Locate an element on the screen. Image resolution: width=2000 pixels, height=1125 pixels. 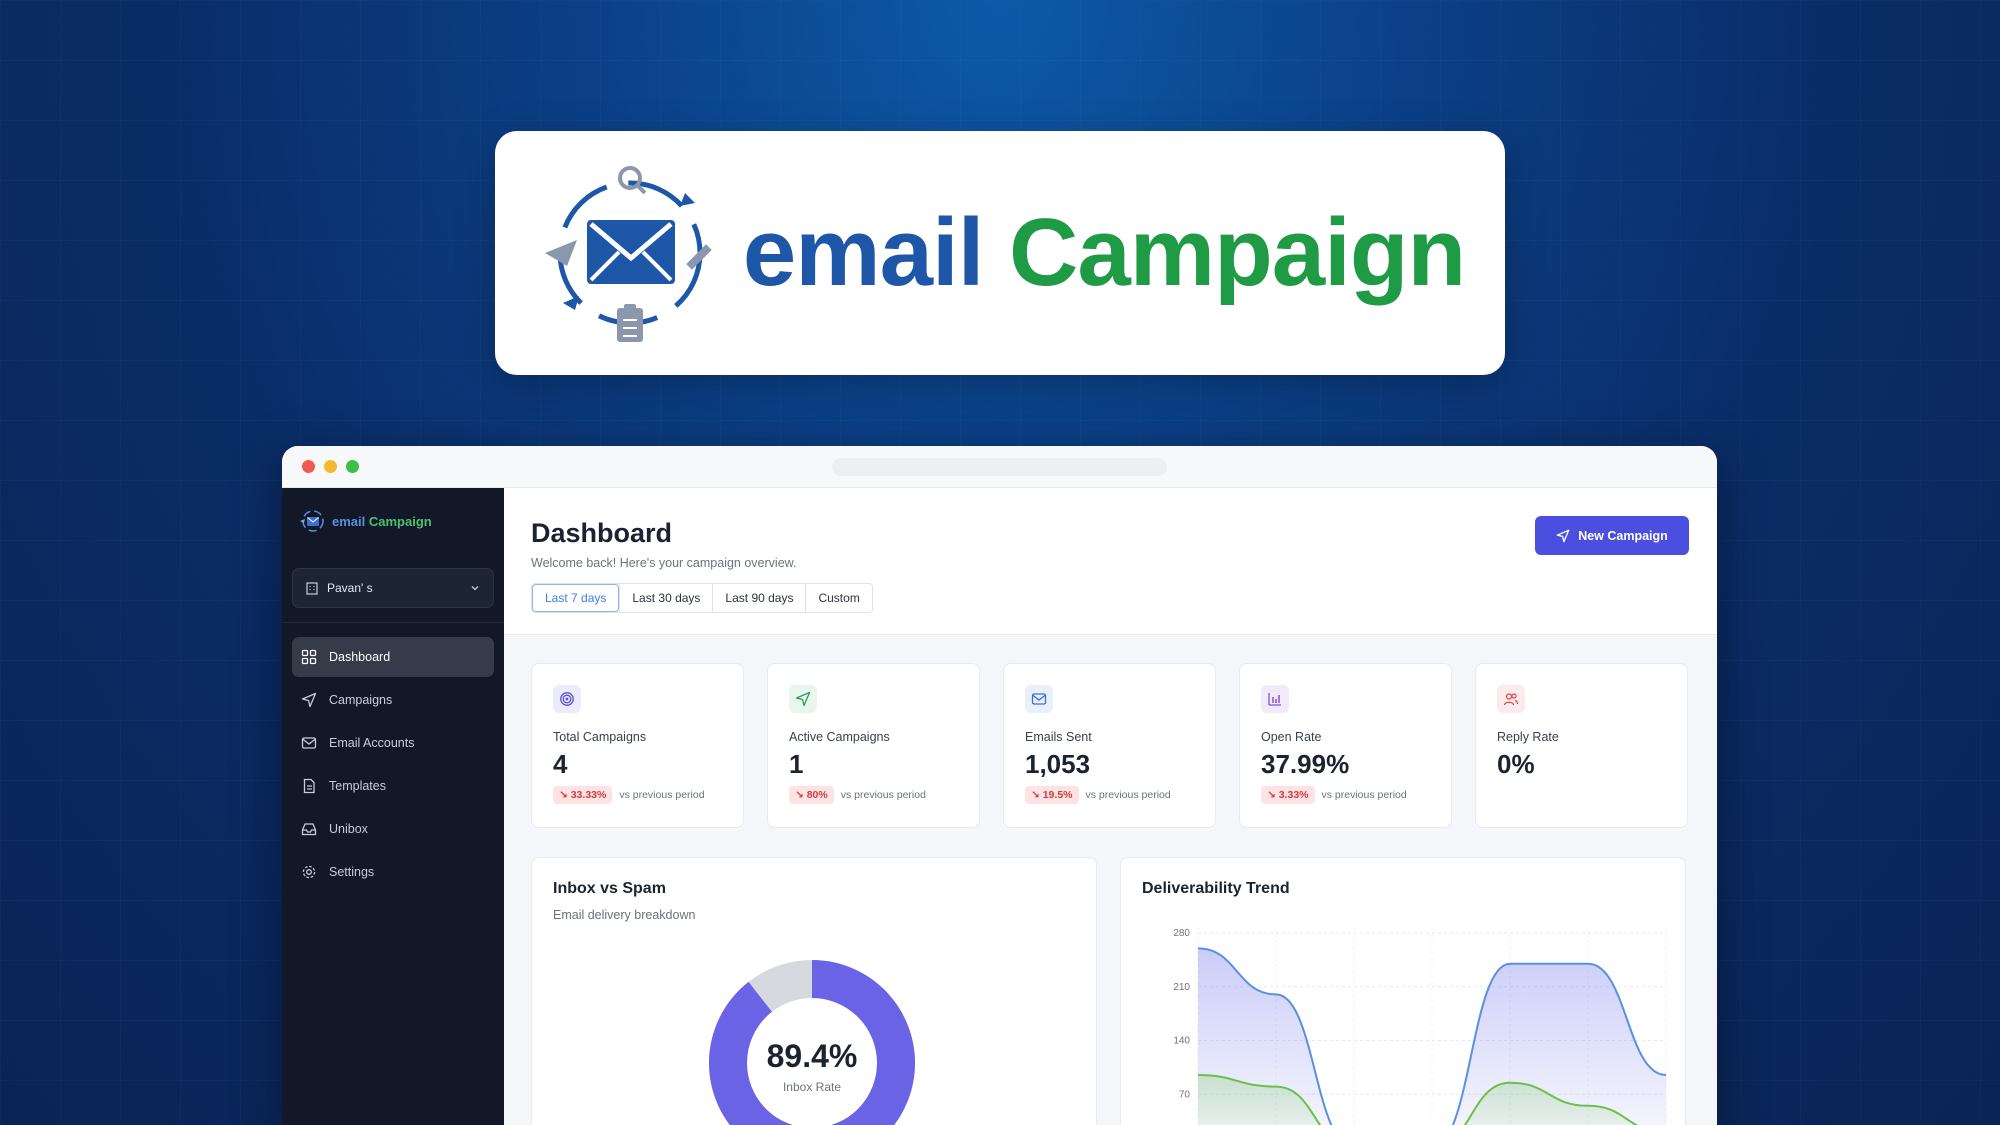
sidebar-item-label: Email Accounts is located at coordinates (372, 743).